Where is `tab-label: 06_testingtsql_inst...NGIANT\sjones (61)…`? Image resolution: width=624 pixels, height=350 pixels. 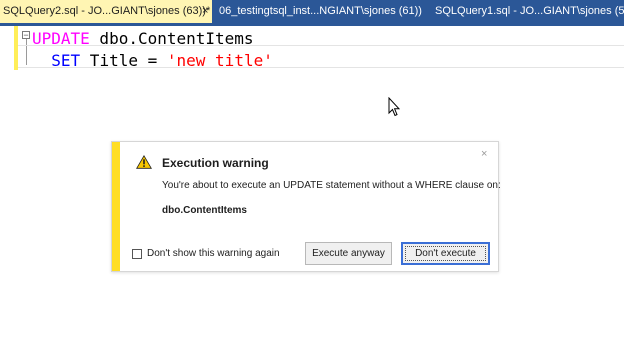 tab-label: 06_testingtsql_inst...NGIANT\sjones (61)… is located at coordinates (320, 11).